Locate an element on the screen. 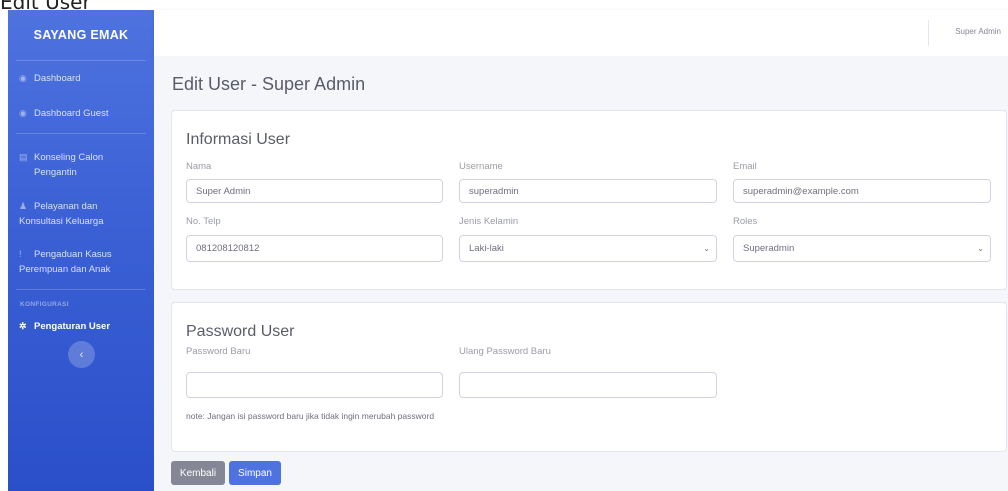  gender-select: Laki-laki ⌄ is located at coordinates (588, 248).